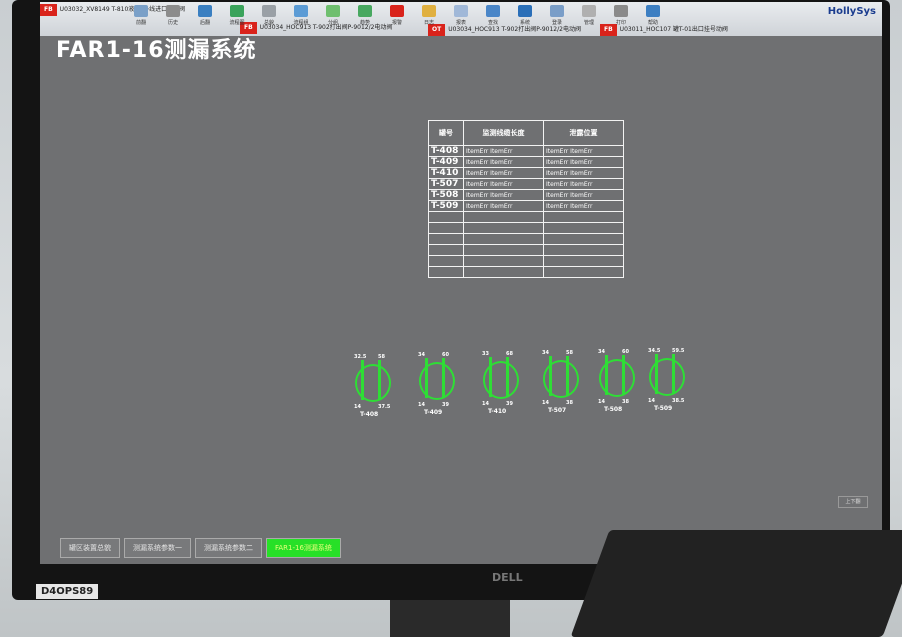 Image resolution: width=902 pixels, height=637 pixels. What do you see at coordinates (157, 548) in the screenshot?
I see `tab-leak-params-1: 测漏系统参数一` at bounding box center [157, 548].